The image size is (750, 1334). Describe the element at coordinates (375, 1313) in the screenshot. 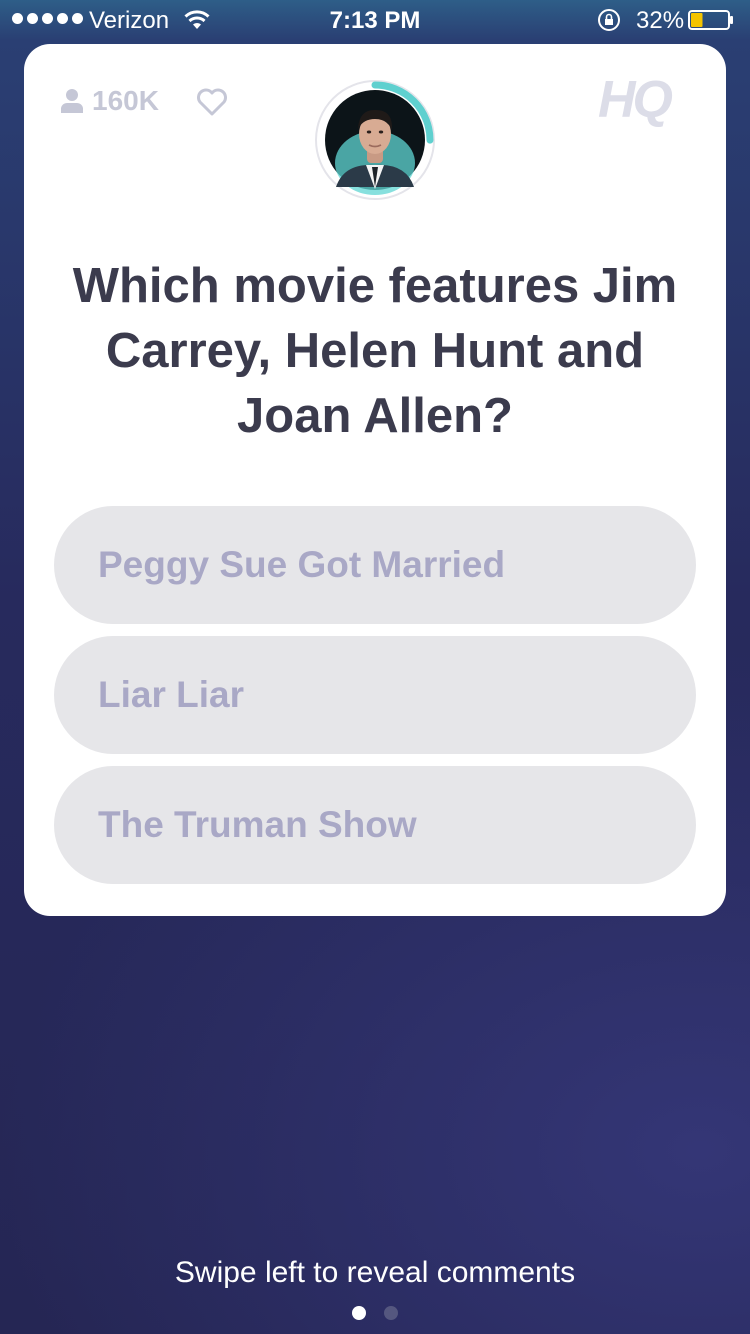

I see `page-indicator` at that location.